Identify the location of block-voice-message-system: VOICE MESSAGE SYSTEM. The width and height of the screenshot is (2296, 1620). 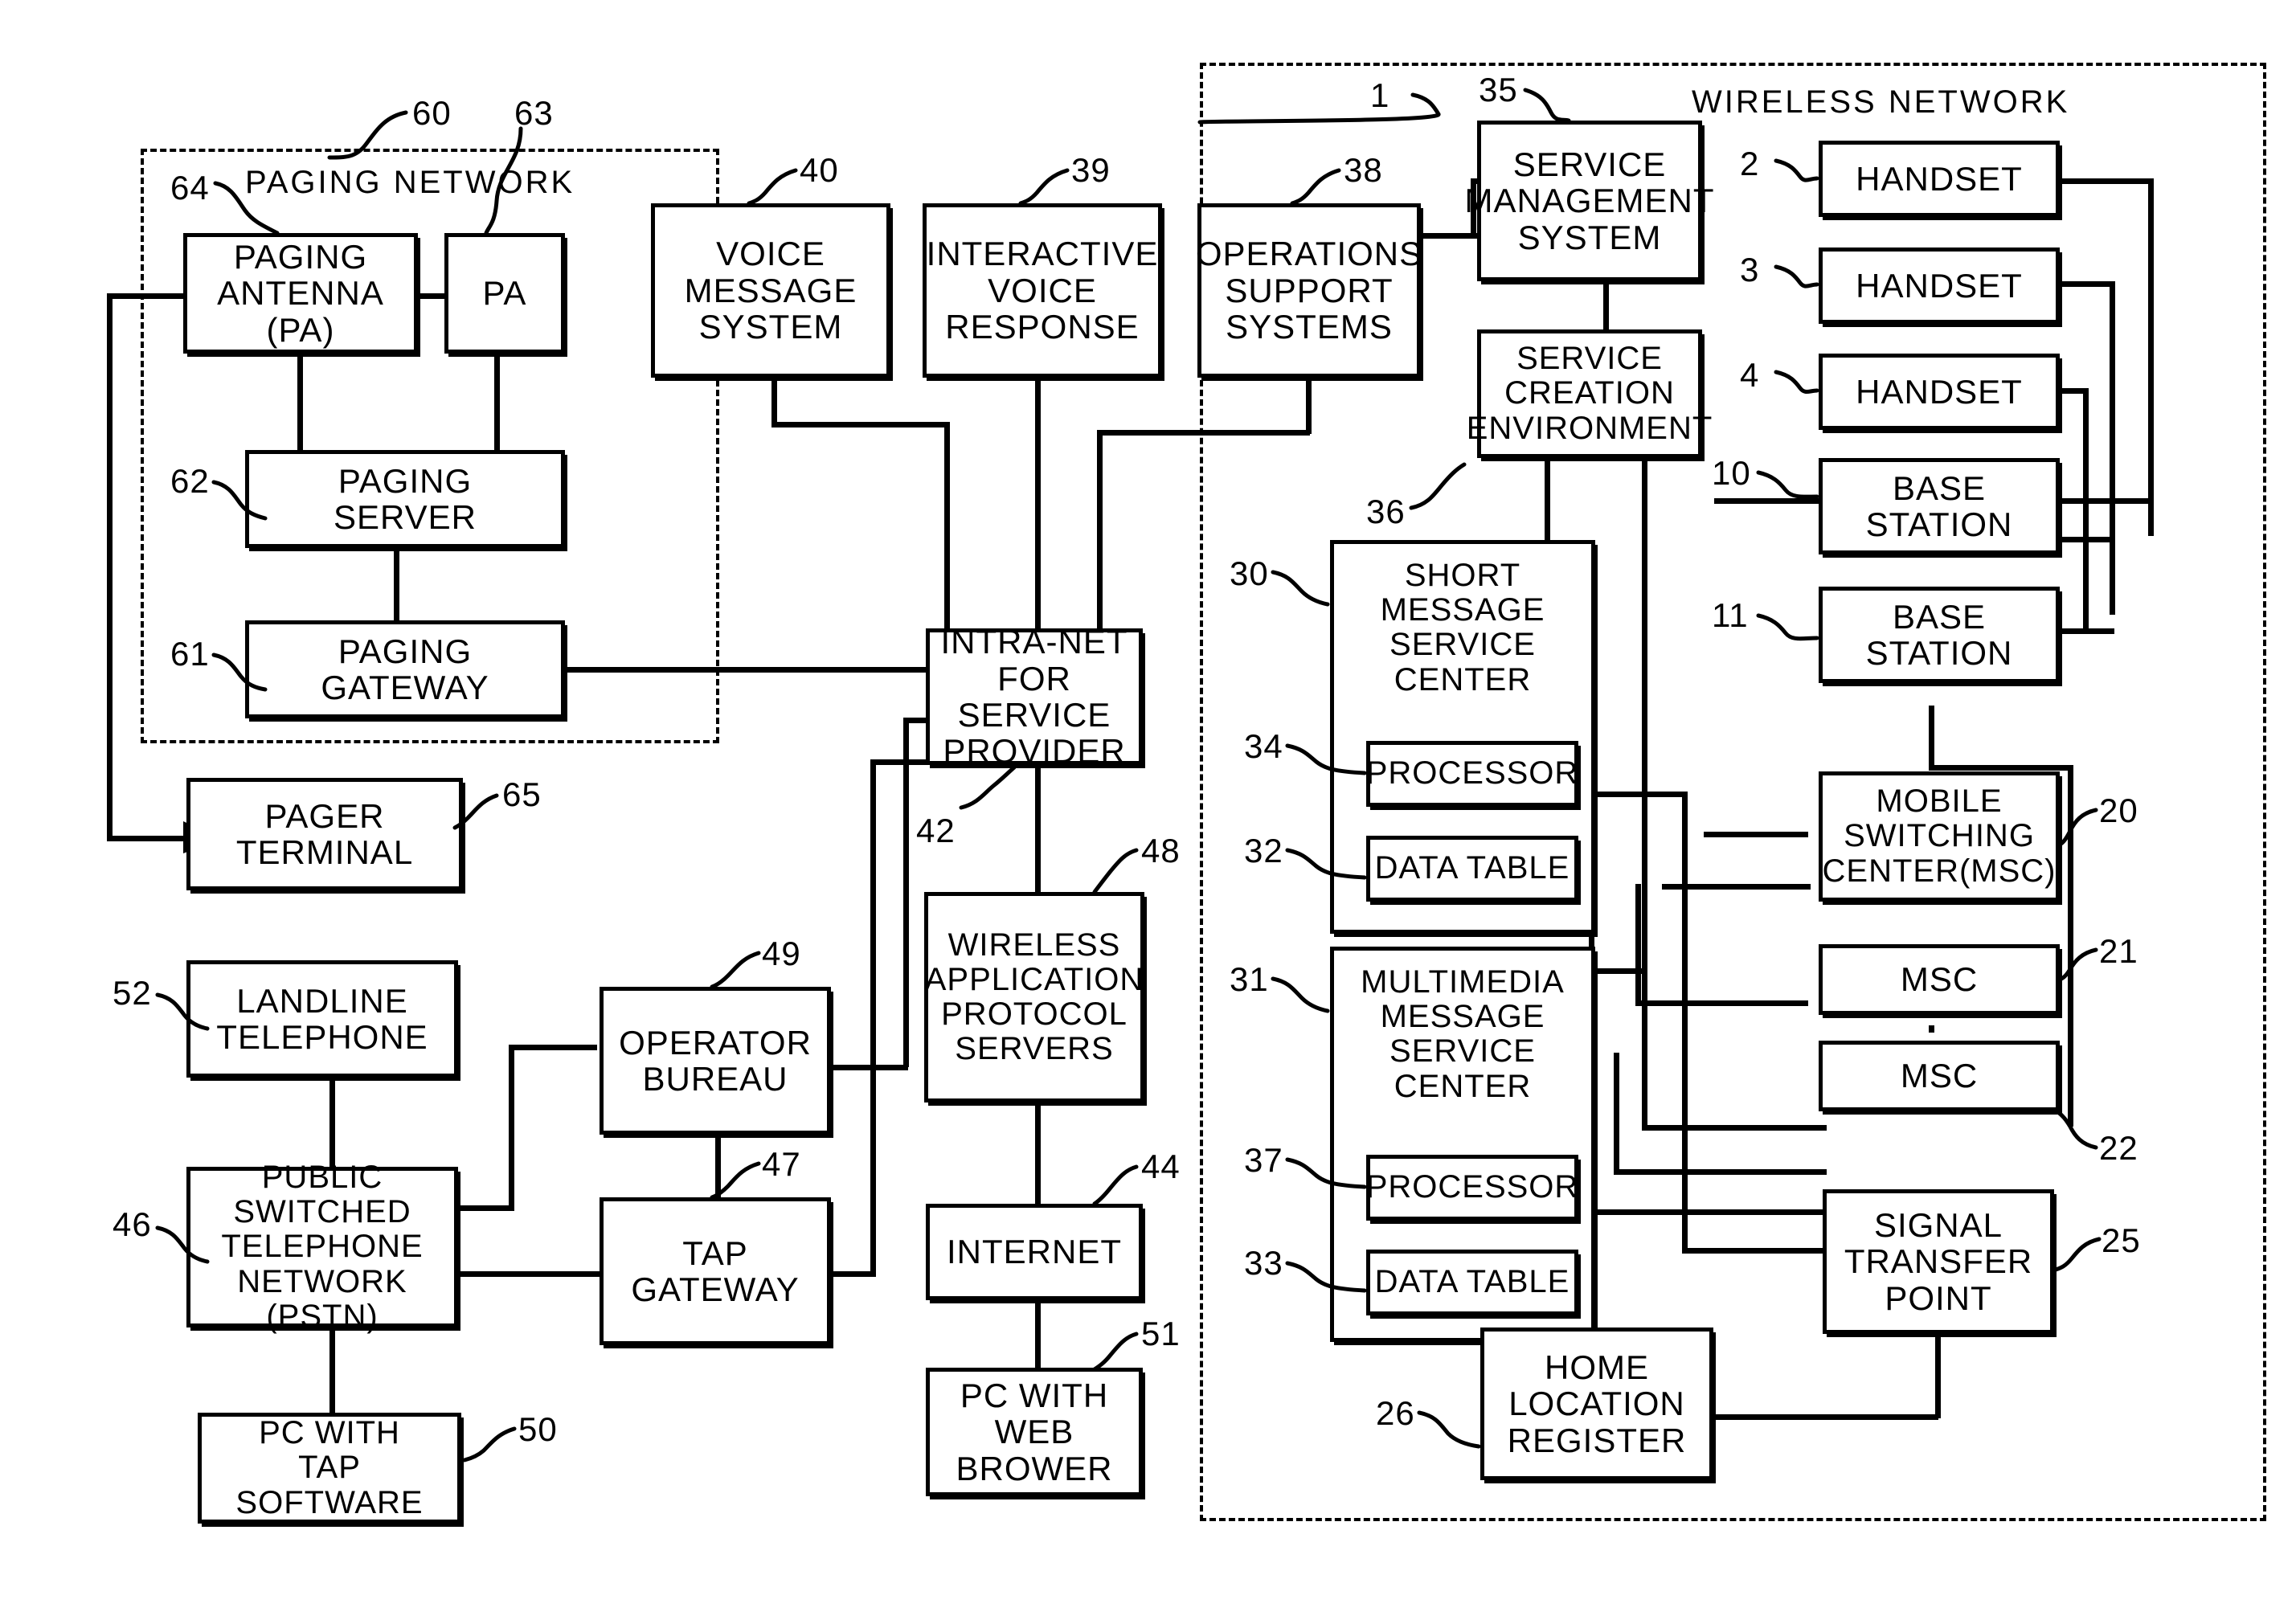
(771, 290).